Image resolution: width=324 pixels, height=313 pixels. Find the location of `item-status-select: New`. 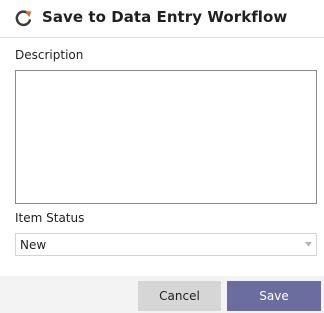

item-status-select: New is located at coordinates (166, 244).